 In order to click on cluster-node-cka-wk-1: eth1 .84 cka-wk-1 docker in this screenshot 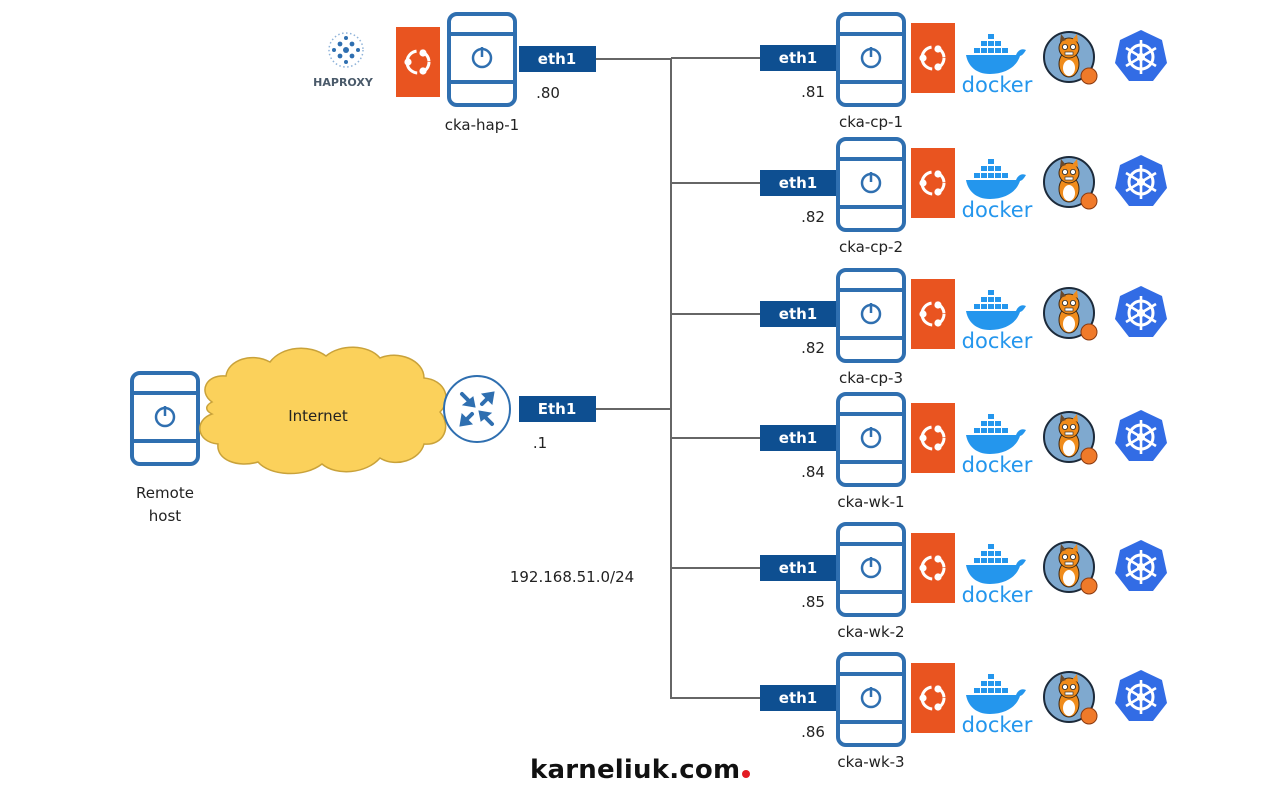, I will do `click(964, 451)`.